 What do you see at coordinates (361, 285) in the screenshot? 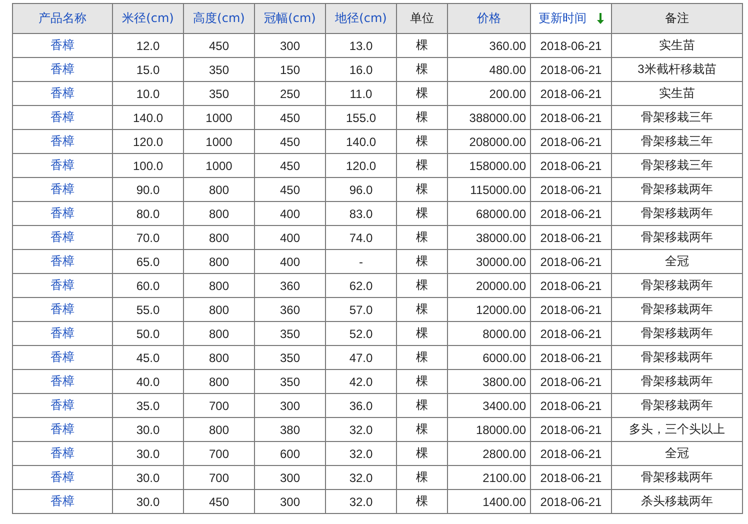
I see `table-cell: 62.0` at bounding box center [361, 285].